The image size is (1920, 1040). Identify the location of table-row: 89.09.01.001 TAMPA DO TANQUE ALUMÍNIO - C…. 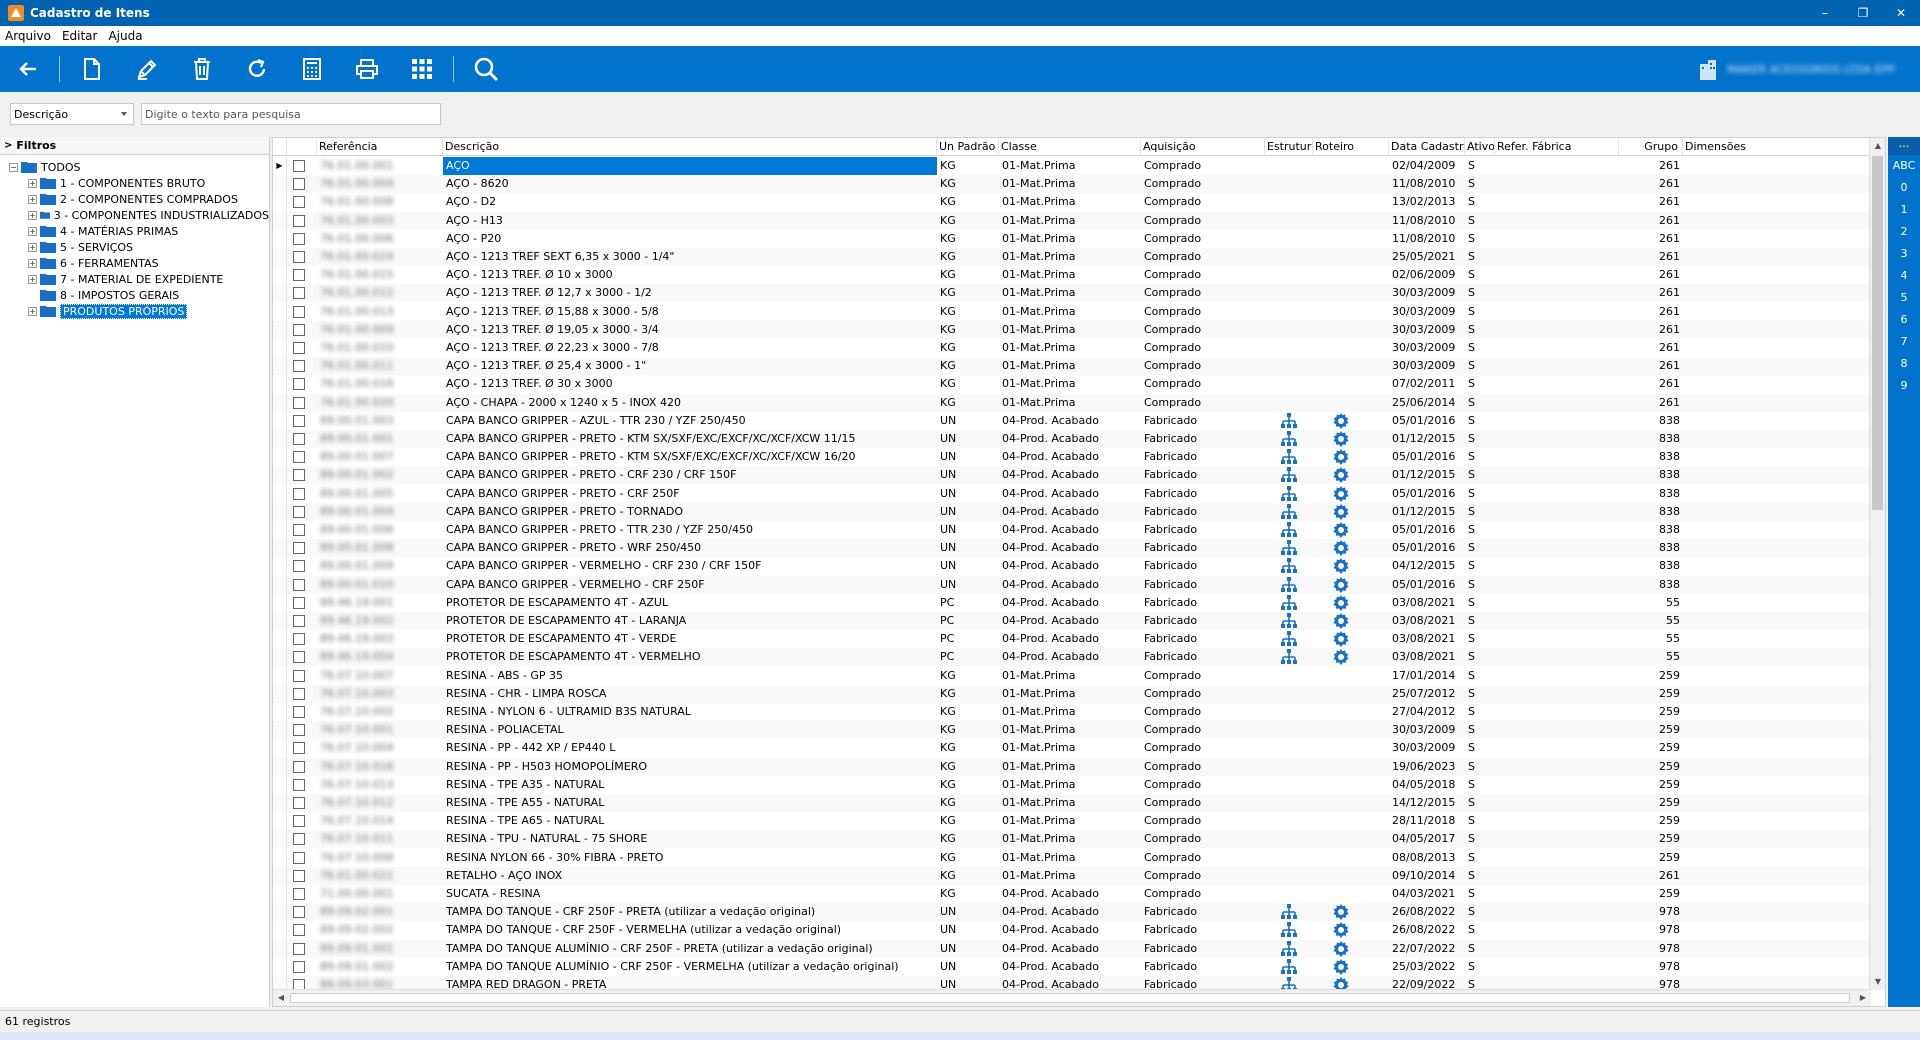
(1072, 948).